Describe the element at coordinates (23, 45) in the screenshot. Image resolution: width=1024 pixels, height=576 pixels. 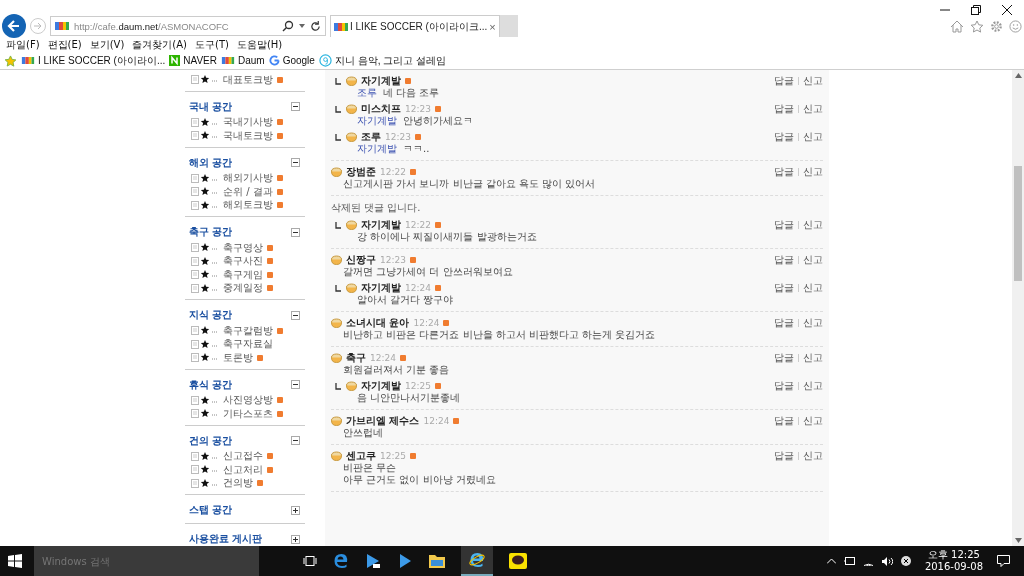
I see `menu-item: 파일(F)` at that location.